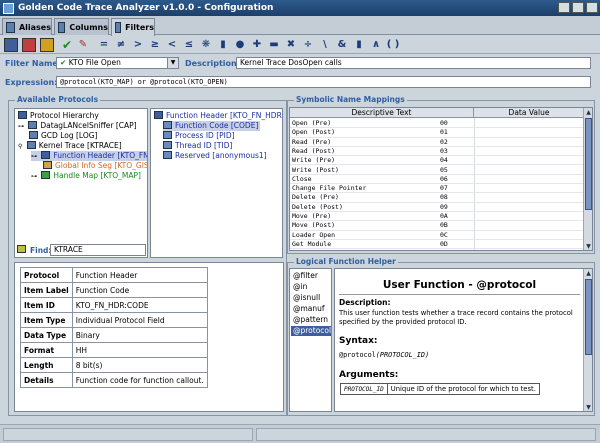  I want to click on minimize-button, so click(564, 7).